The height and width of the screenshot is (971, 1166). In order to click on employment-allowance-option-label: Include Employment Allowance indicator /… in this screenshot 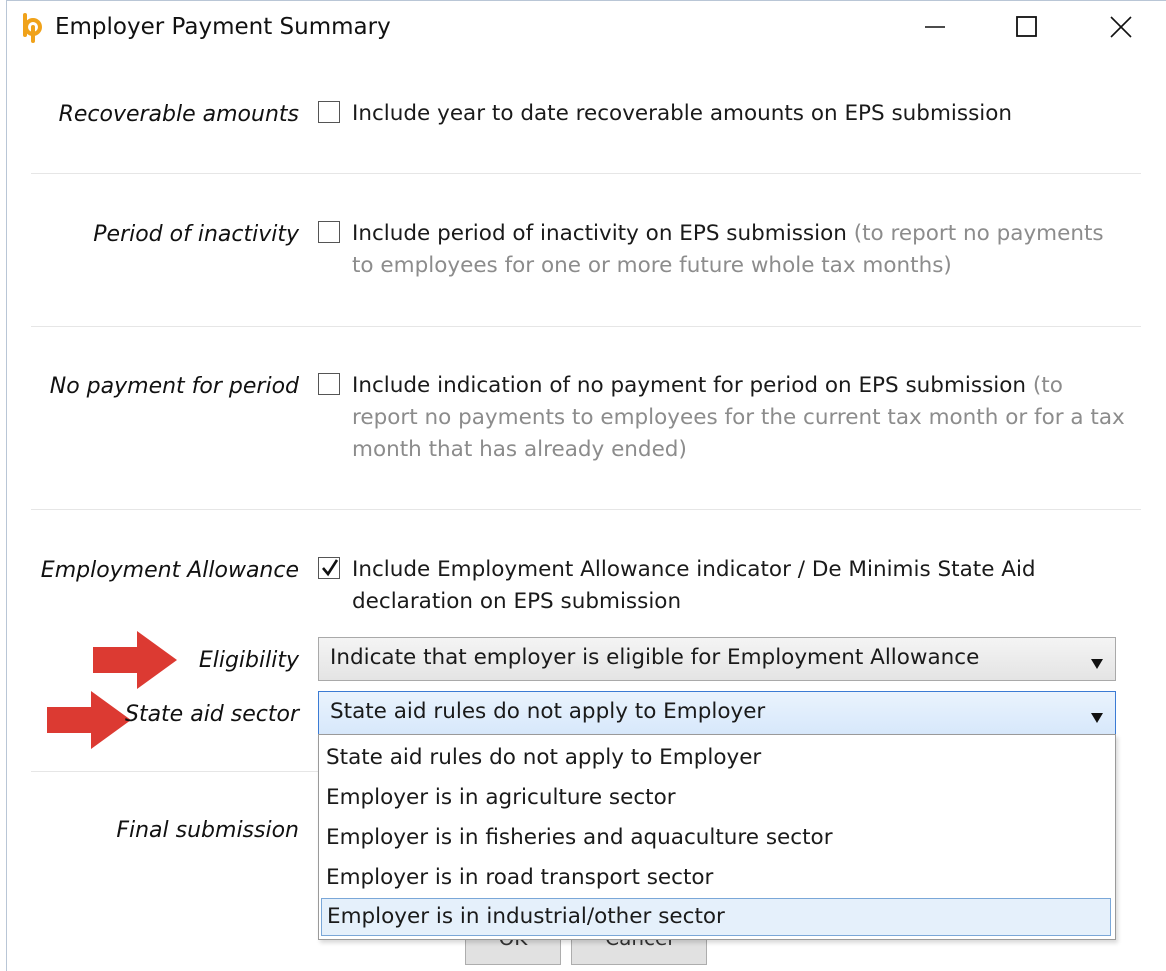, I will do `click(694, 585)`.